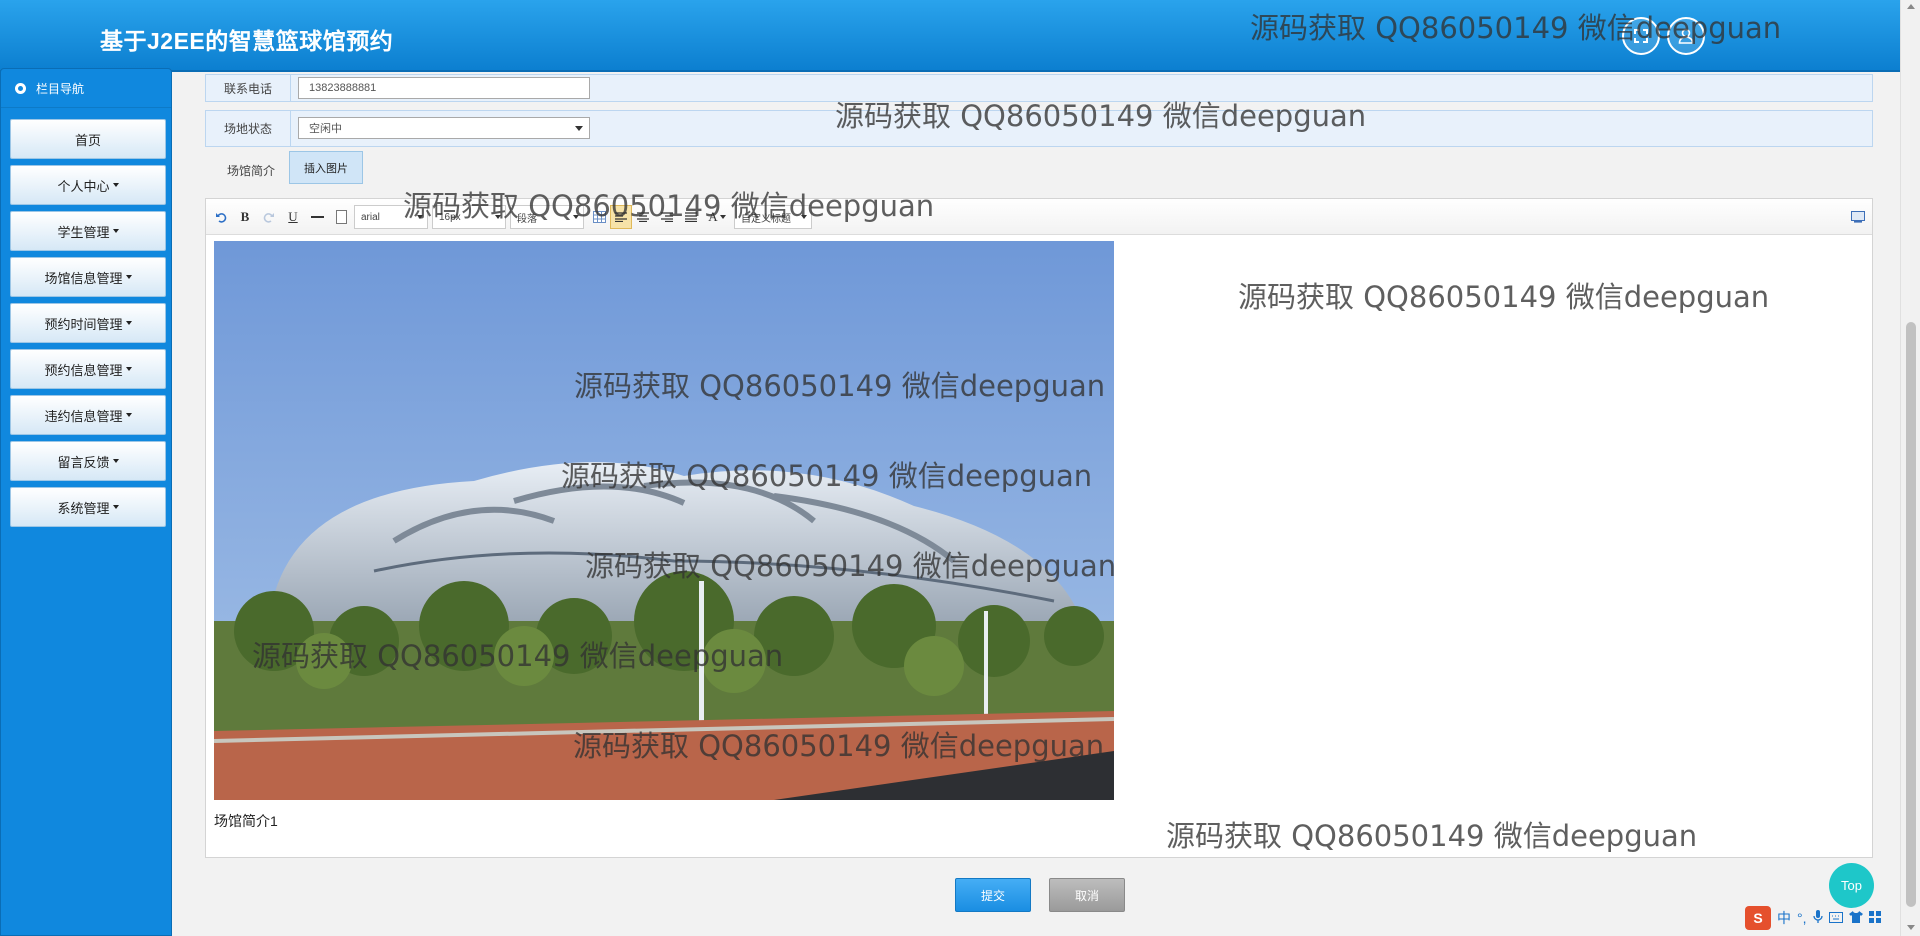 This screenshot has height=936, width=1920. Describe the element at coordinates (293, 217) in the screenshot. I see `underline-icon: U` at that location.